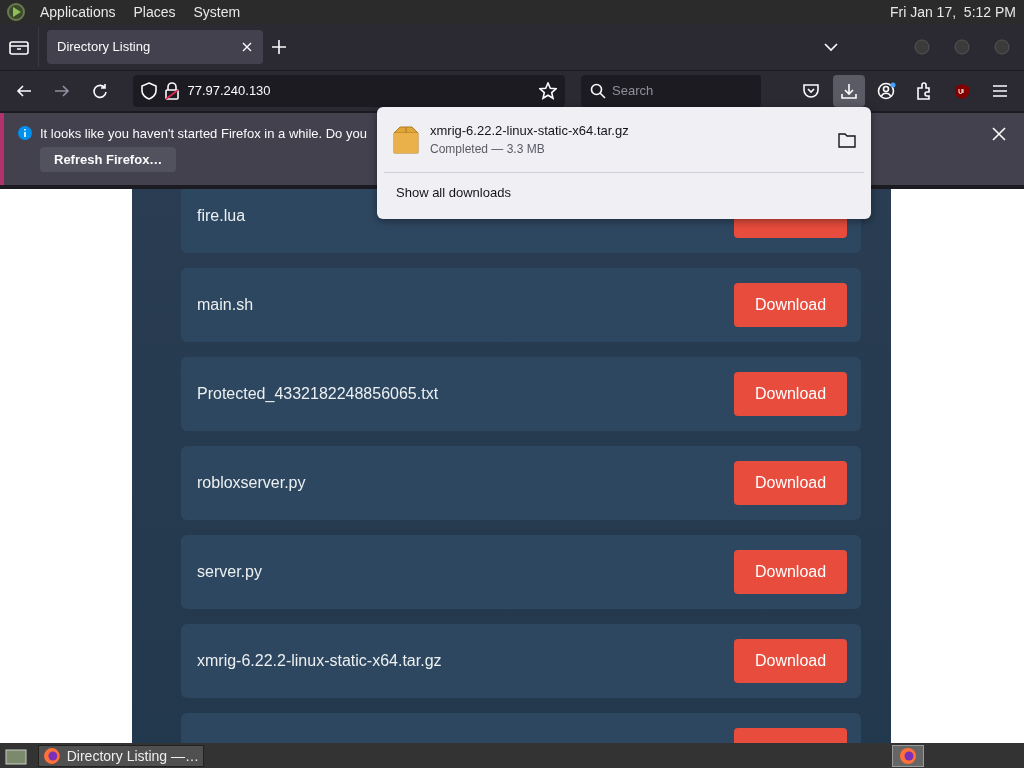 This screenshot has width=1024, height=768. What do you see at coordinates (221, 215) in the screenshot?
I see `file-name: fire.lua` at bounding box center [221, 215].